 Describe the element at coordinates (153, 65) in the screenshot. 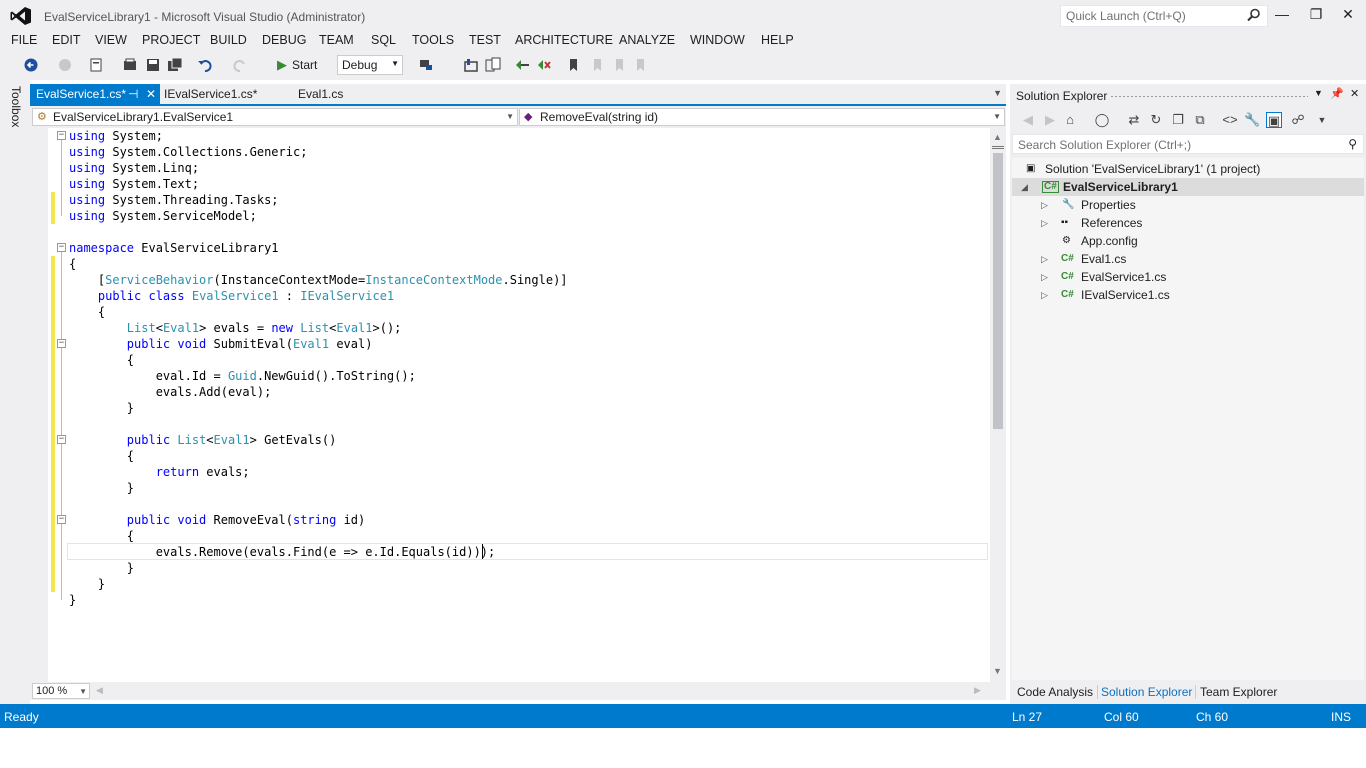

I see `save-icon` at that location.